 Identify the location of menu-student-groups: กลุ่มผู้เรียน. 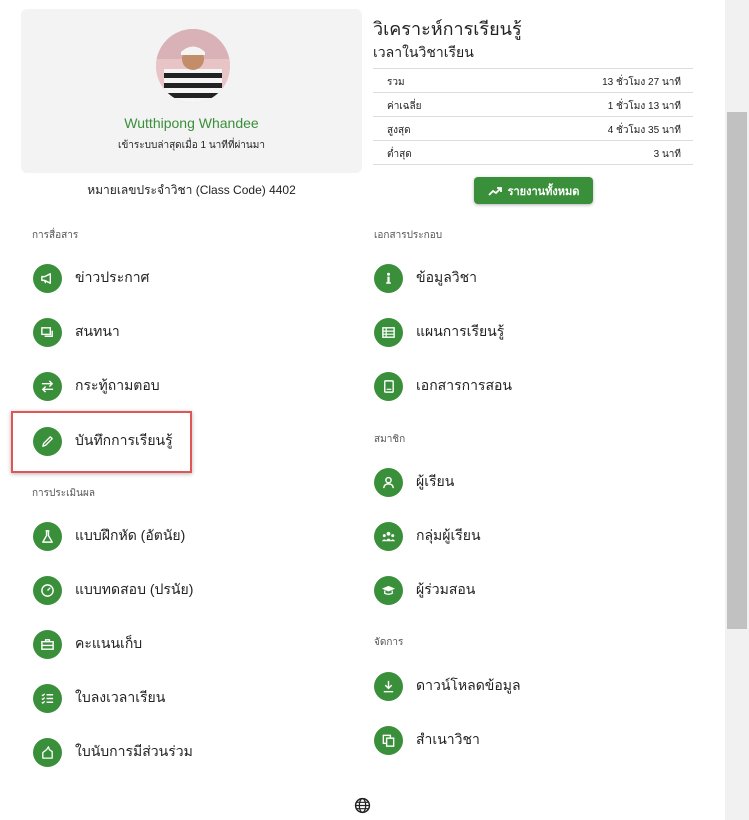
(427, 536).